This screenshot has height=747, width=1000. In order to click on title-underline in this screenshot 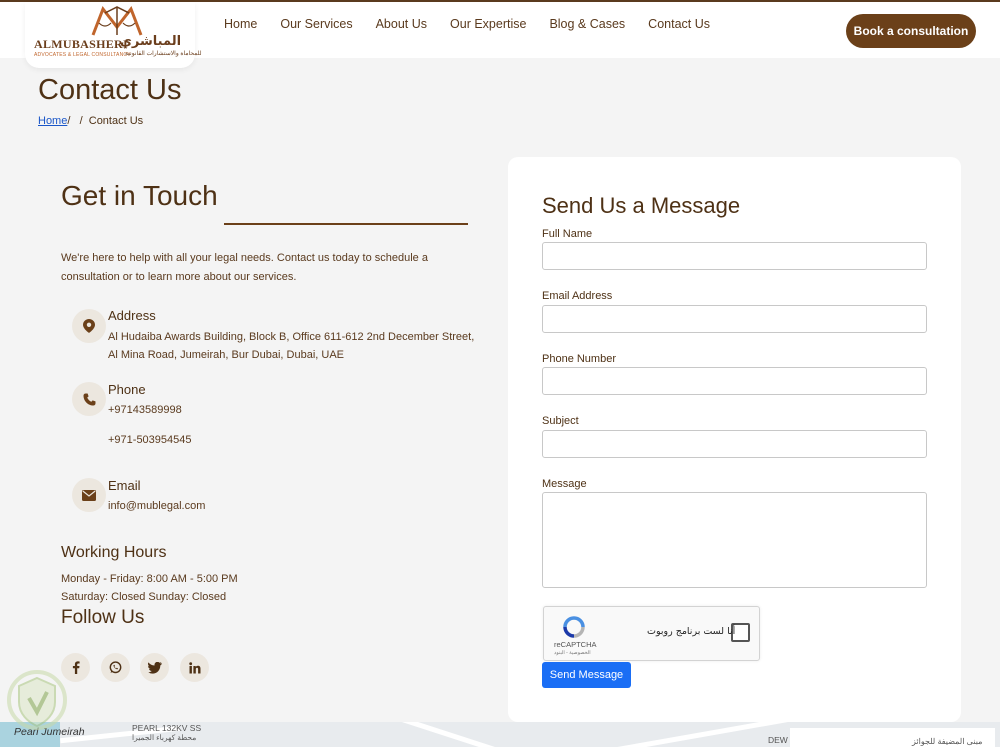, I will do `click(346, 224)`.